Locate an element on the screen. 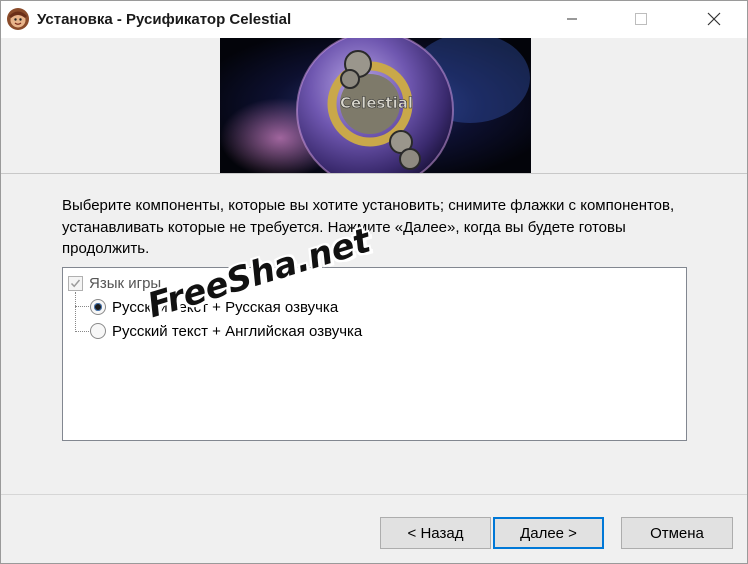 This screenshot has width=748, height=564. radio-dot is located at coordinates (98, 307).